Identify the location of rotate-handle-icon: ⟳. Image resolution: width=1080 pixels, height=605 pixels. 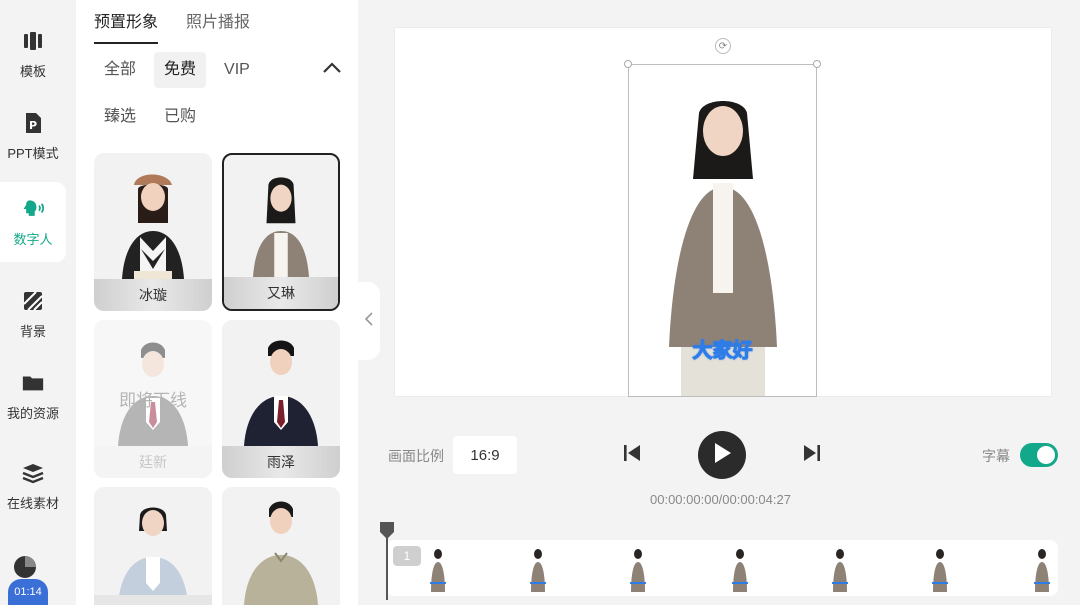
(723, 46).